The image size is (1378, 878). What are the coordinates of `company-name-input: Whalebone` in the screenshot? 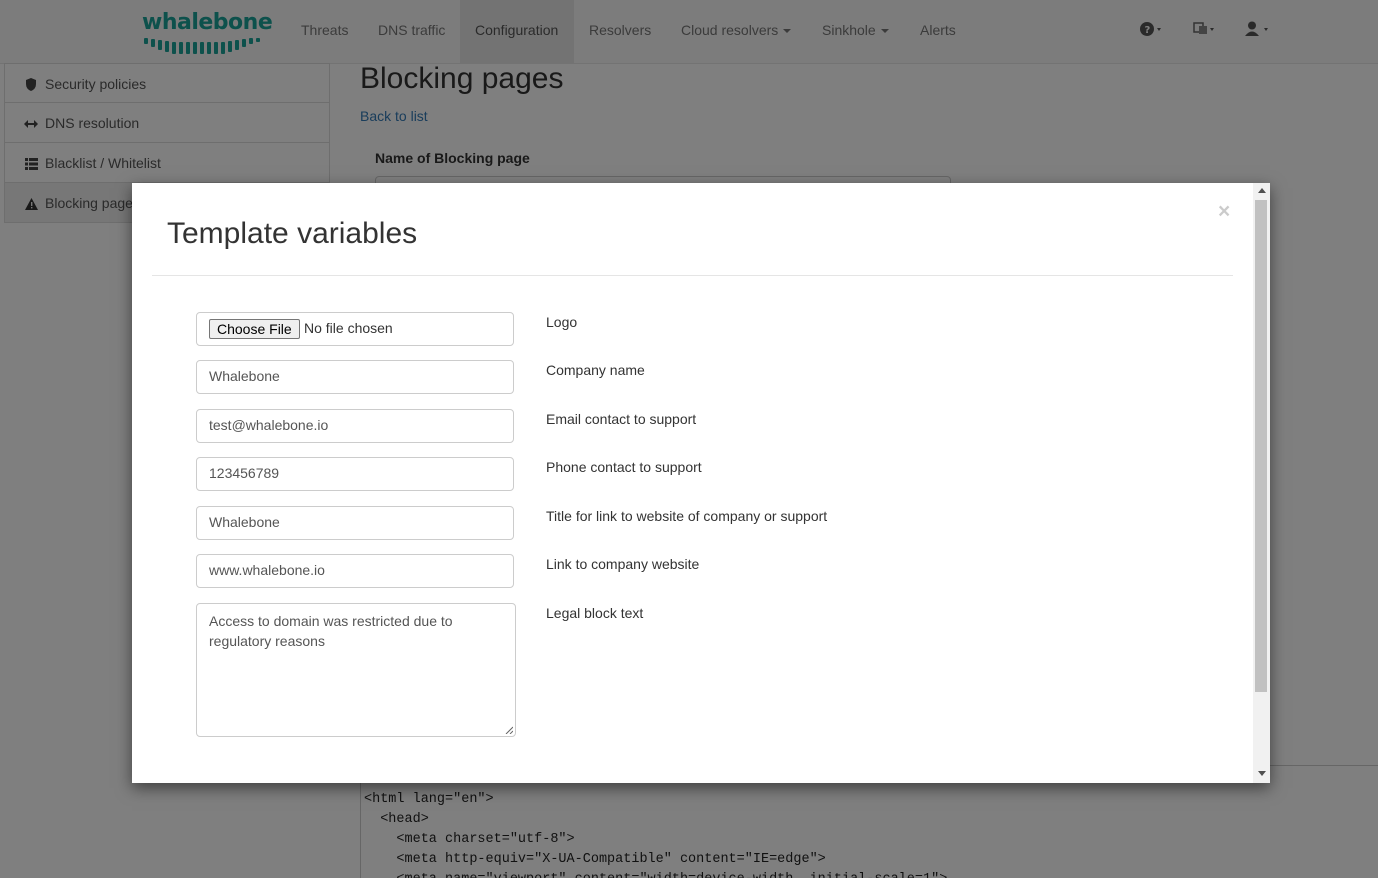 It's located at (355, 377).